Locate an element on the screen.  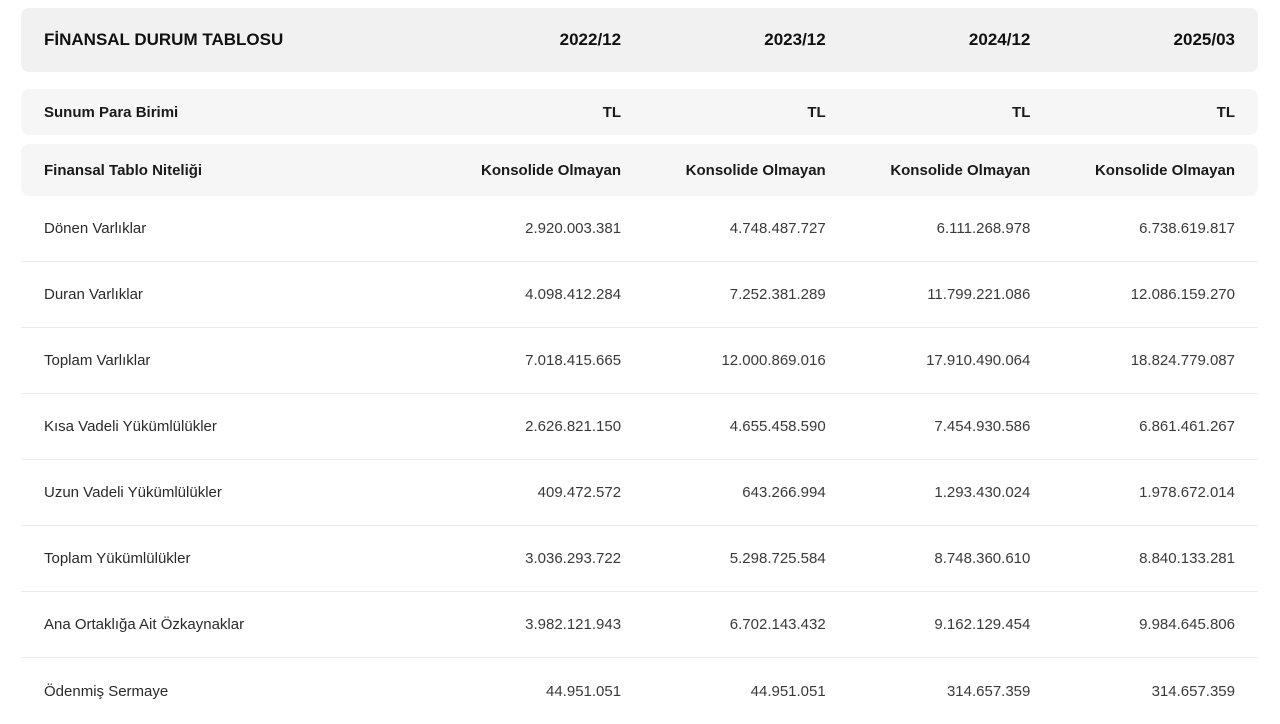
period-header: 2024/12 is located at coordinates (999, 39).